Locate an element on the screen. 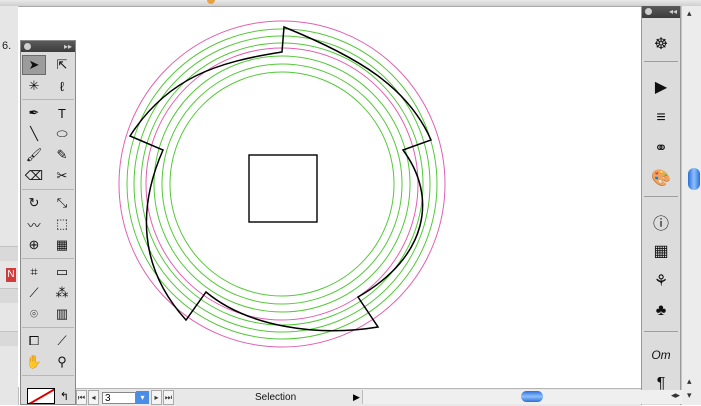  live-paint-tool-icon: ▦ is located at coordinates (62, 245).